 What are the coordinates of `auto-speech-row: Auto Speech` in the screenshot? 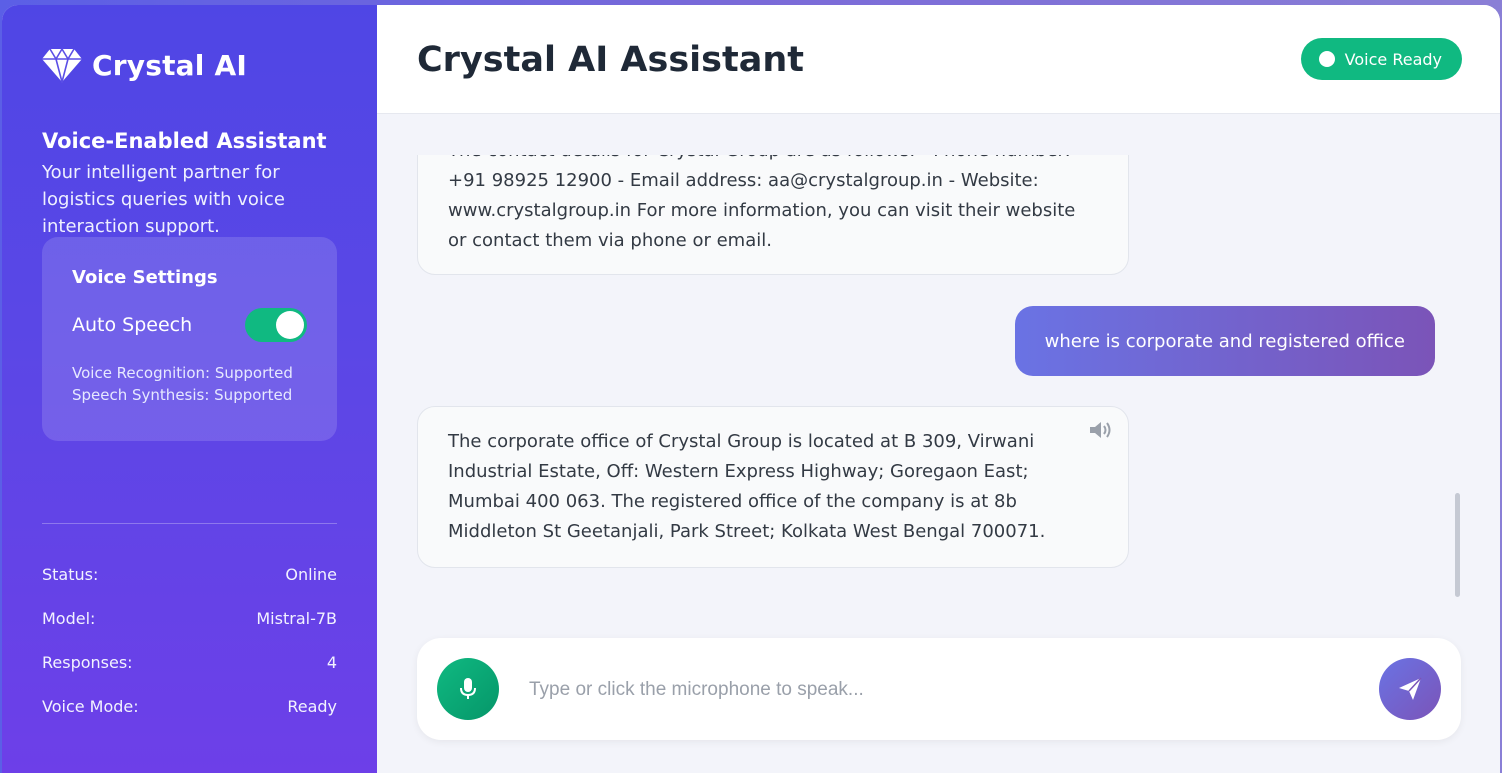 It's located at (189, 325).